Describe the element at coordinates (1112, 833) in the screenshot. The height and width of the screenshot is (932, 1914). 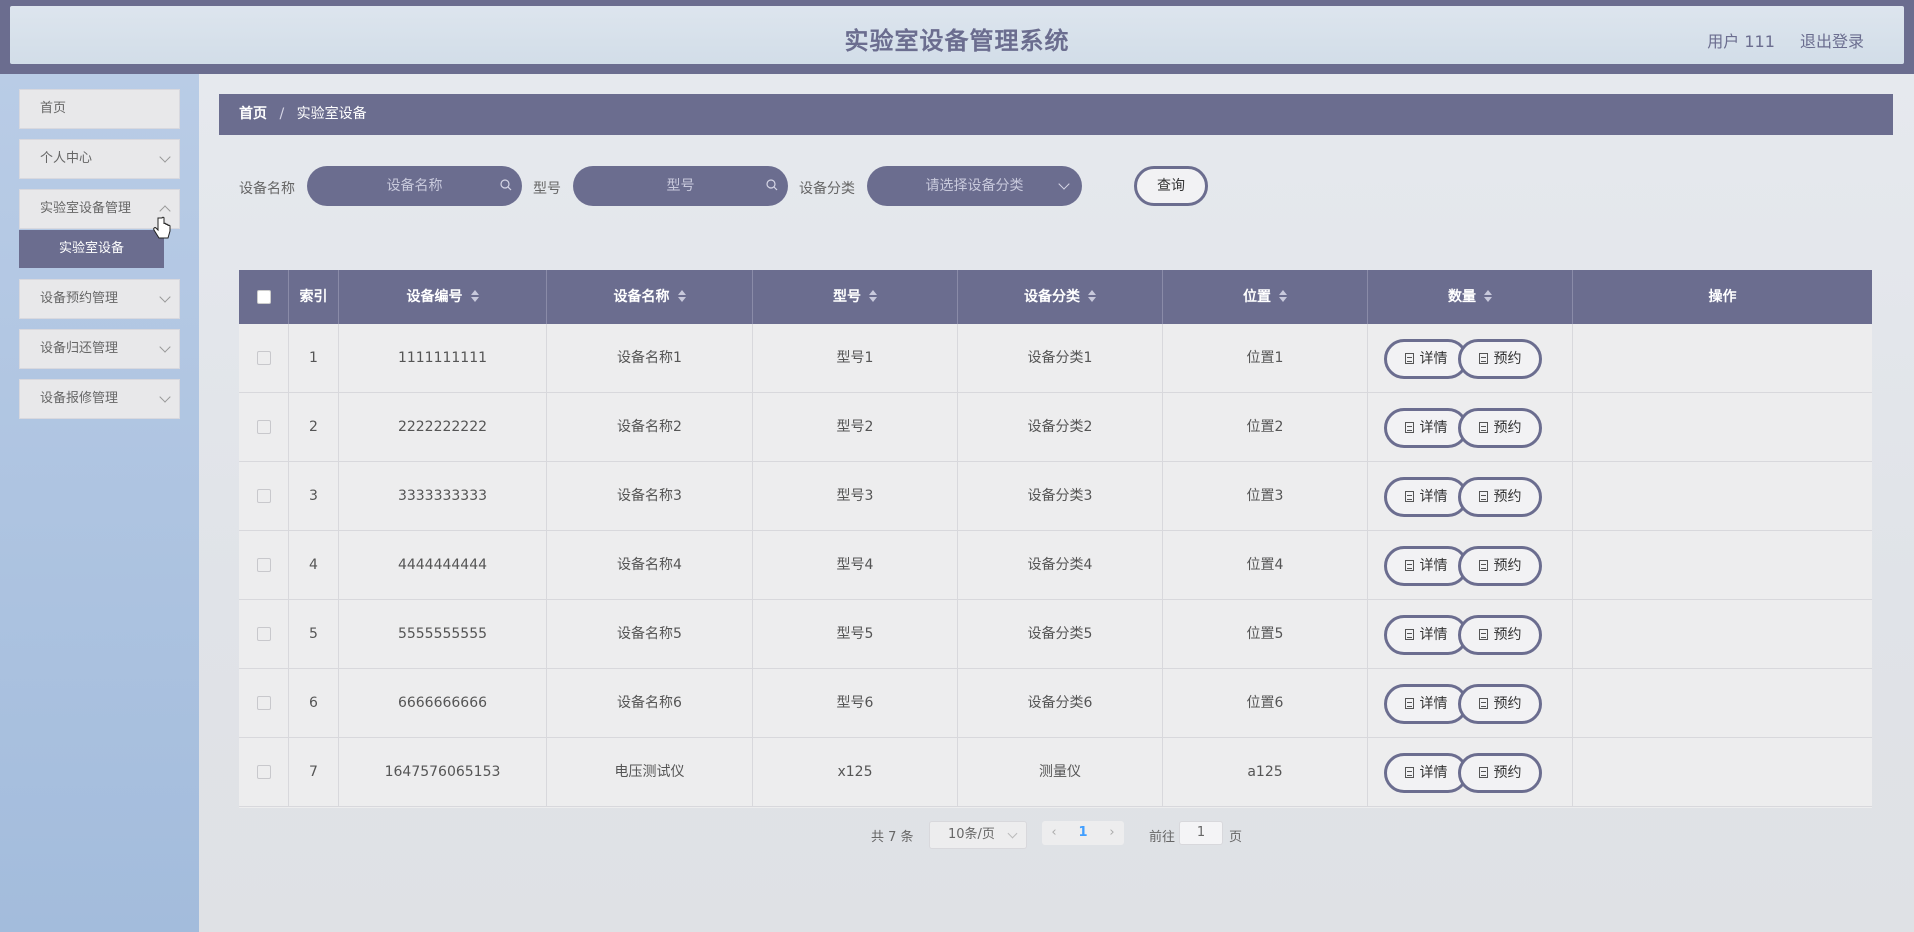
I see `next-page-button: ›` at that location.